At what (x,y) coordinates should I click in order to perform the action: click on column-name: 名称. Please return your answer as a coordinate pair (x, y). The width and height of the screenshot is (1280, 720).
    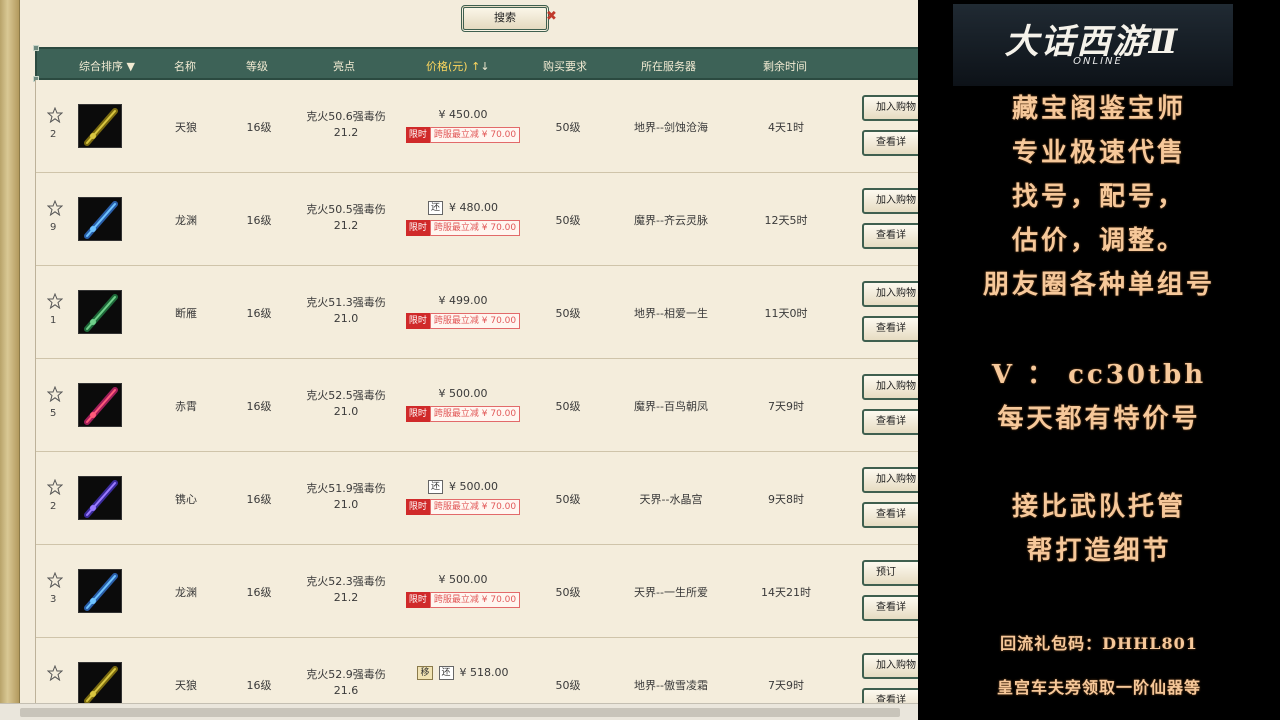
    Looking at the image, I should click on (185, 66).